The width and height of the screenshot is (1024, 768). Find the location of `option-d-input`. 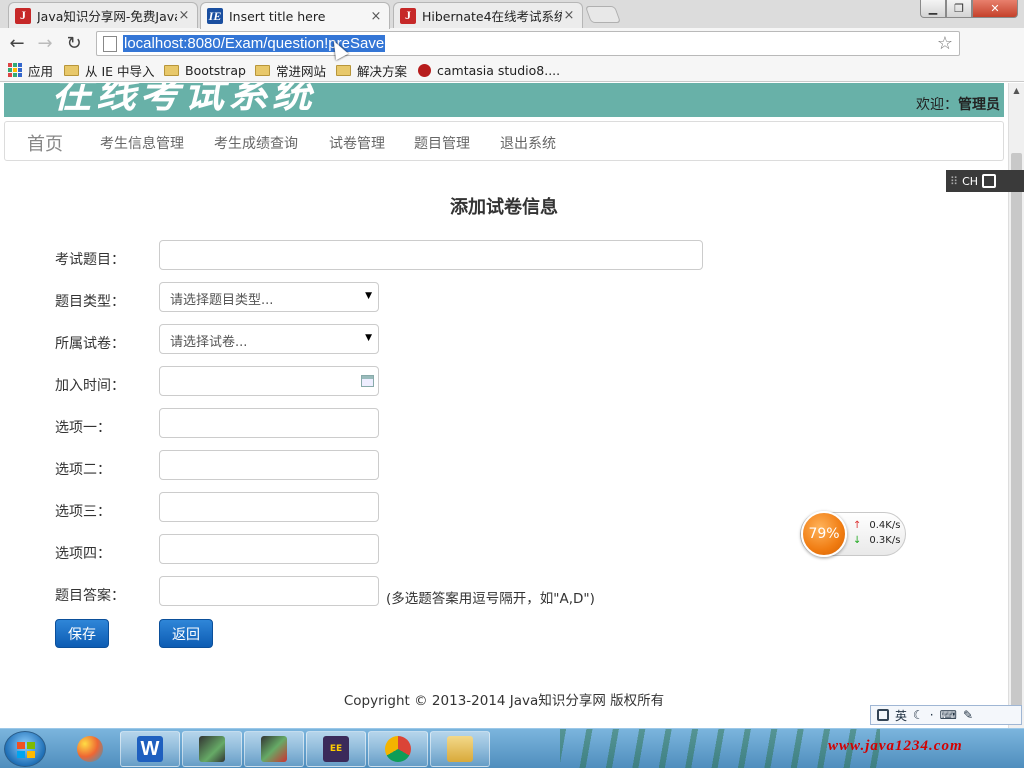

option-d-input is located at coordinates (269, 549).